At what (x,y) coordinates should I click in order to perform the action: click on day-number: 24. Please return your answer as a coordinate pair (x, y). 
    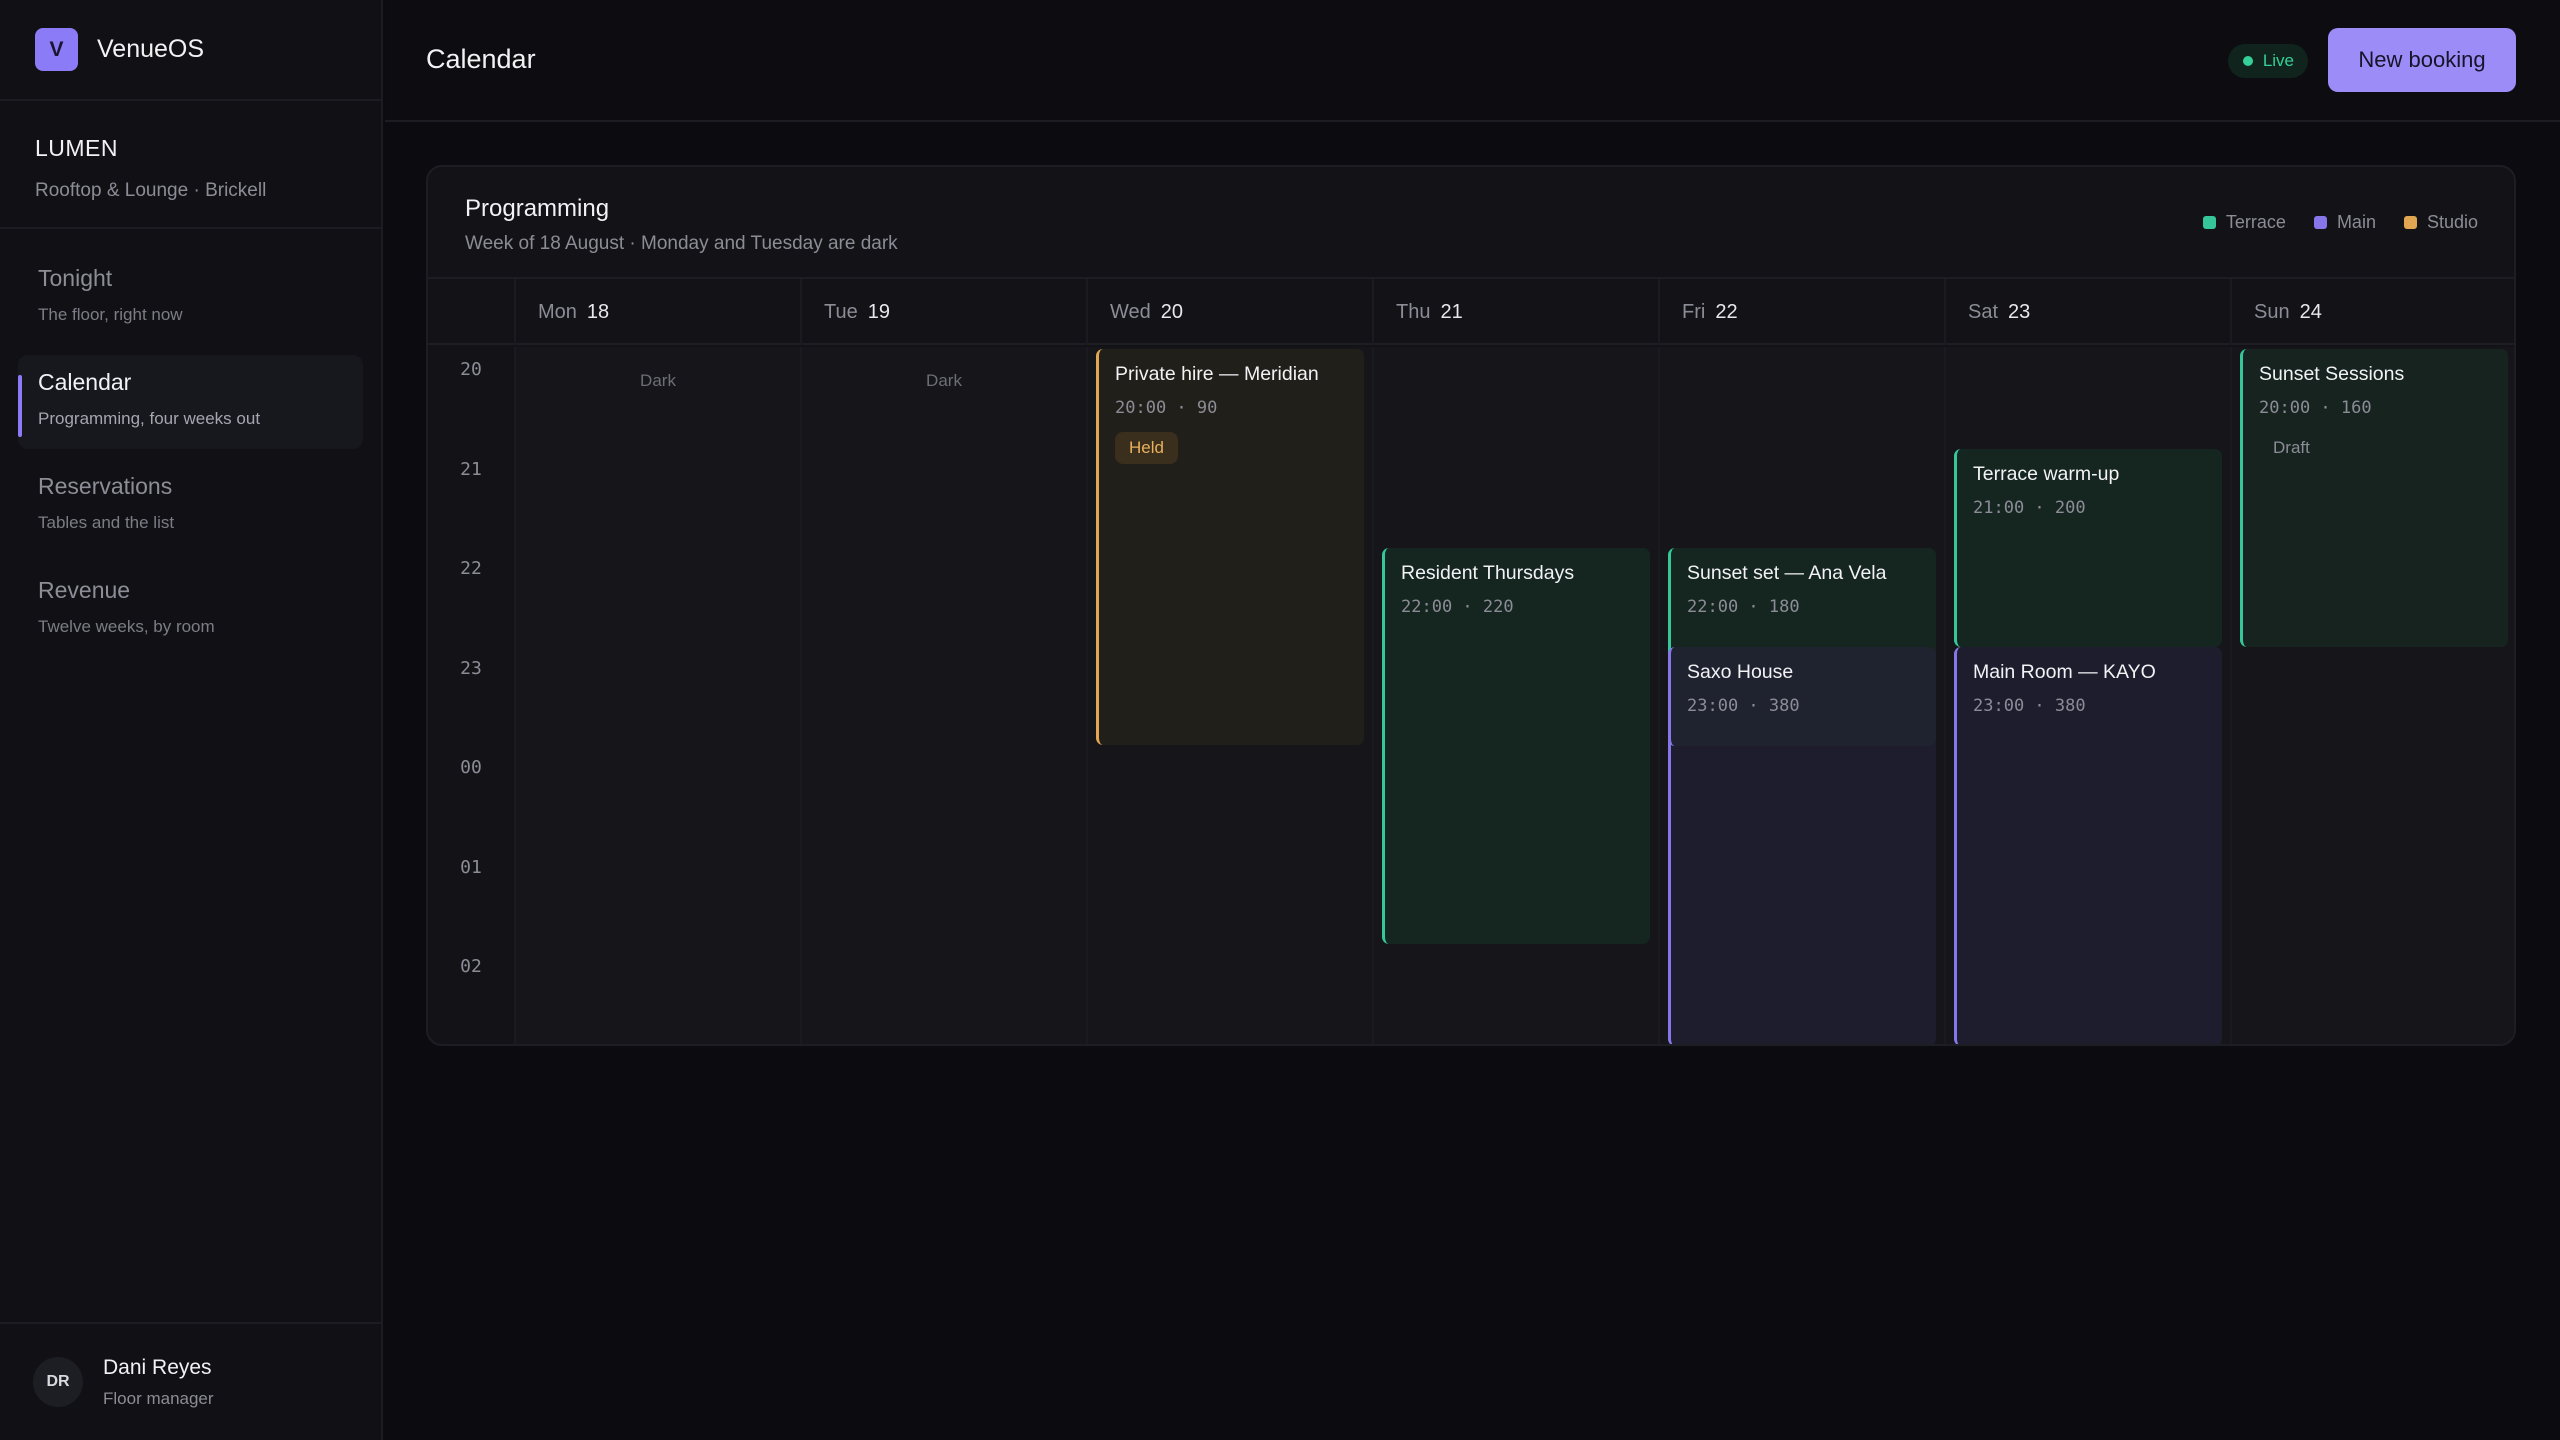
    Looking at the image, I should click on (2310, 312).